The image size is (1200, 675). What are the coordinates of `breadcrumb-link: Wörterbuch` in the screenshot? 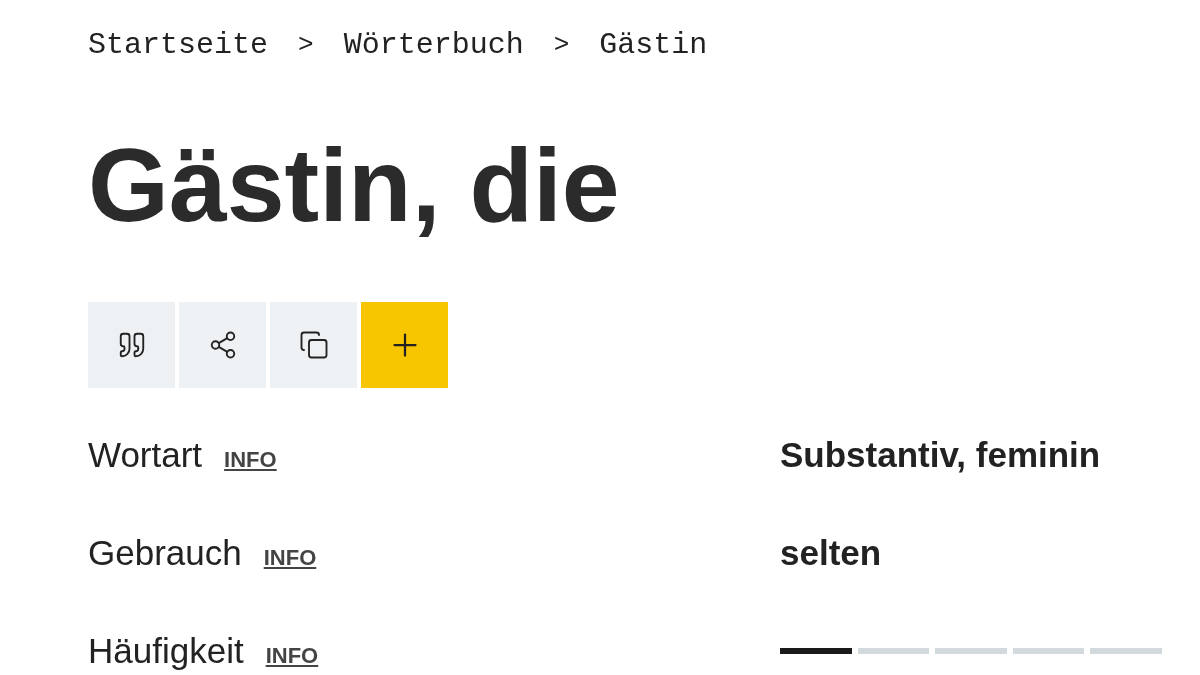 It's located at (433, 45).